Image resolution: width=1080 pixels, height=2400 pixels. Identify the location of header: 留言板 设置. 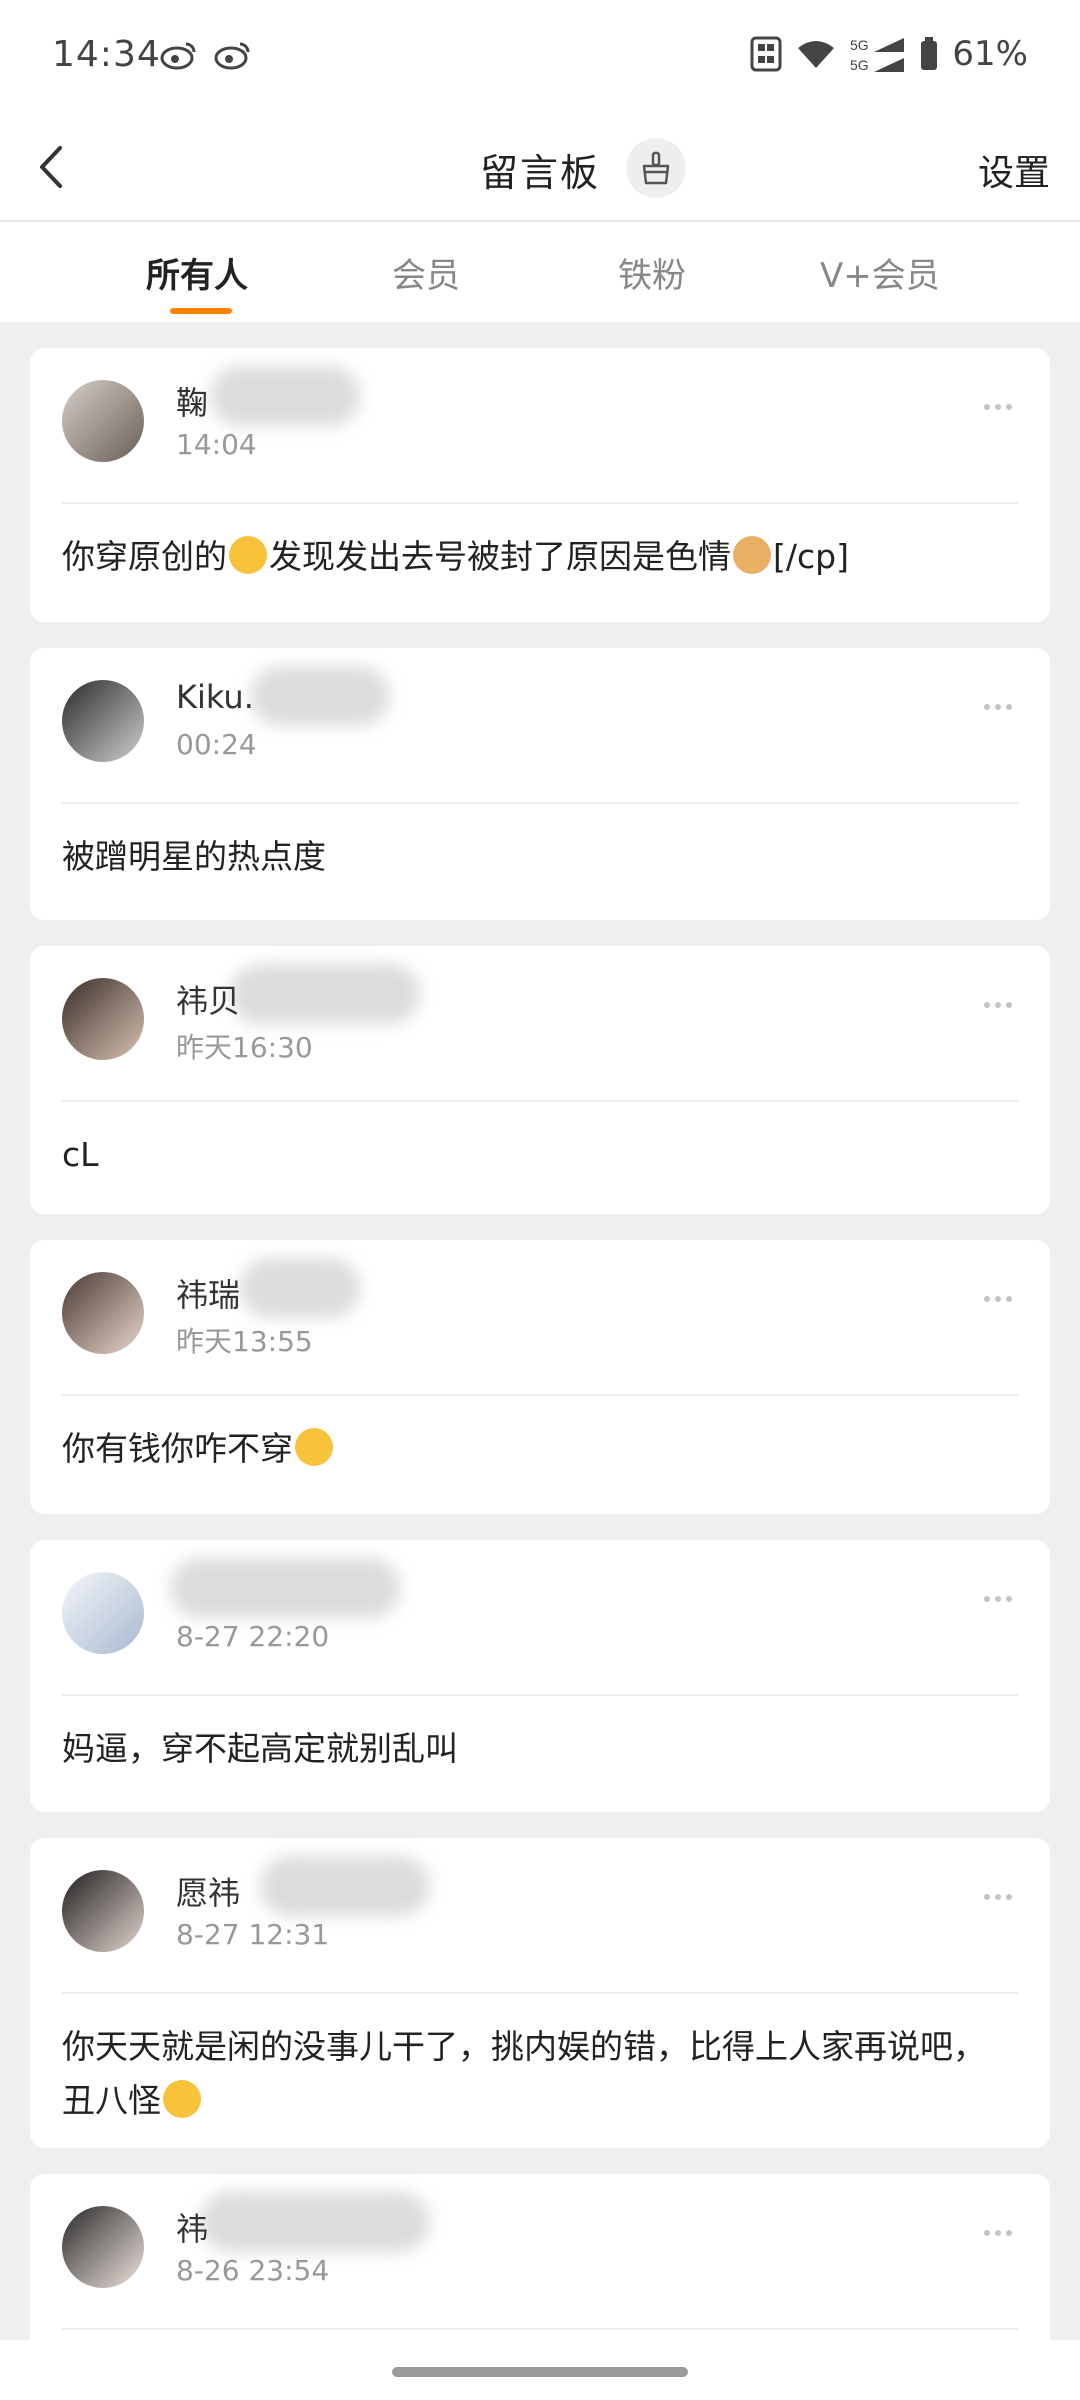
(540, 167).